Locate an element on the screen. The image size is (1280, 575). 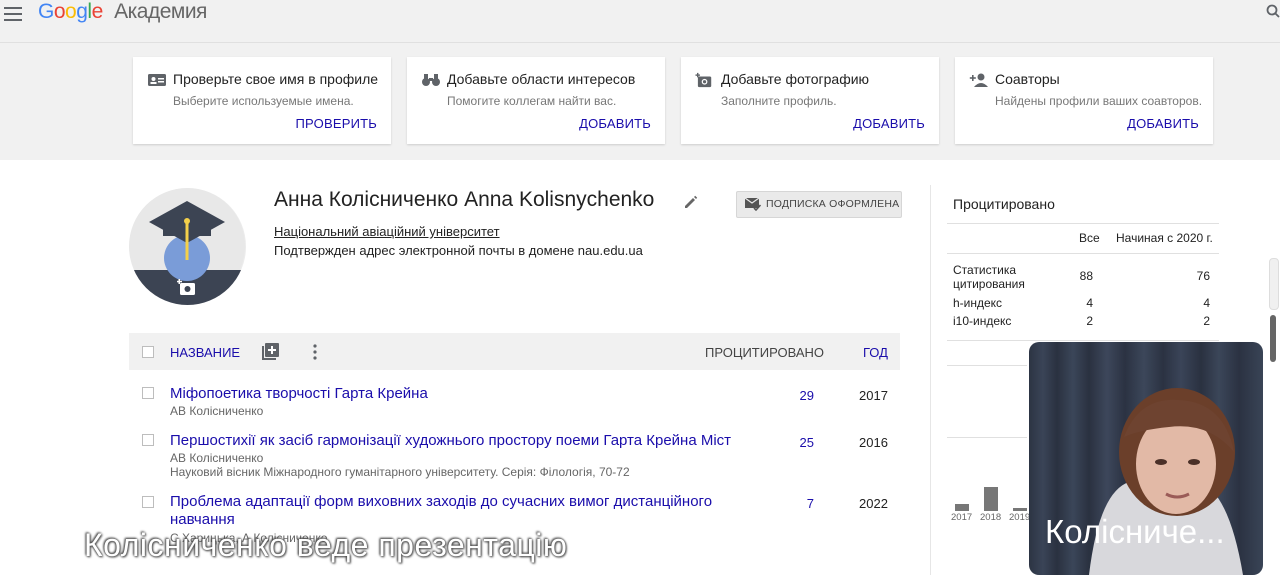
binoculars-icon is located at coordinates (431, 80).